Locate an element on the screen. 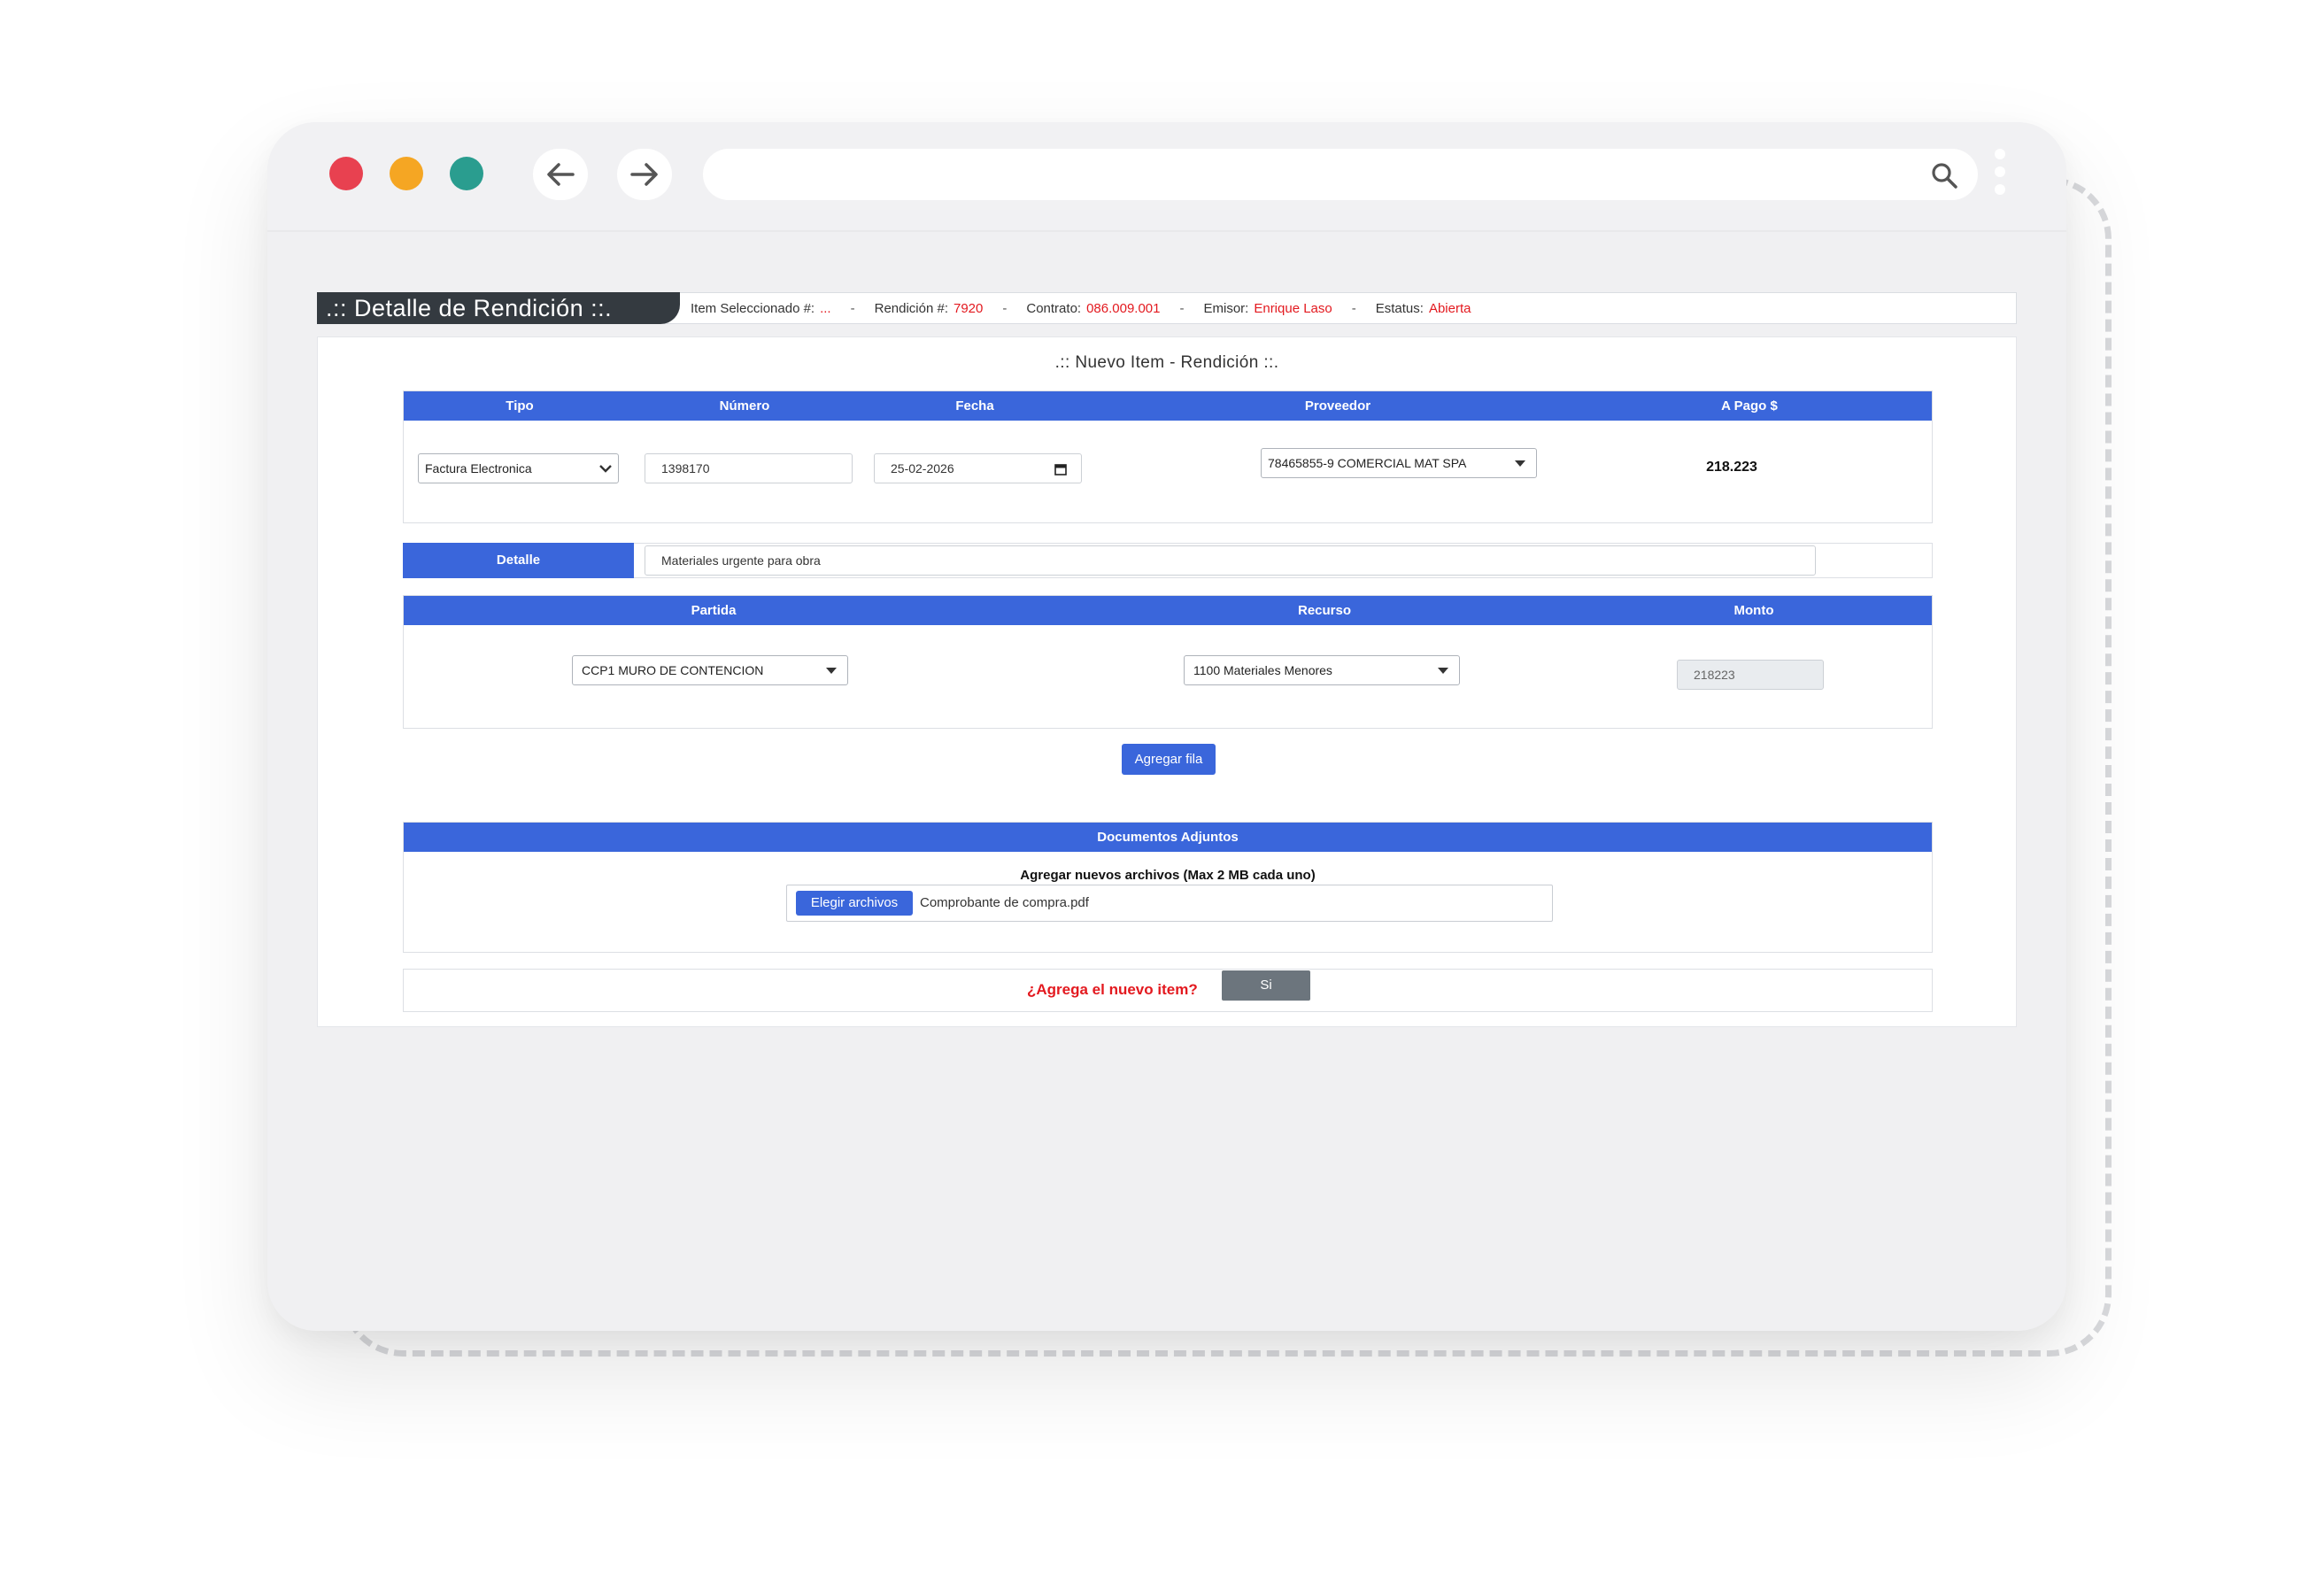  estatus-label: Estatus: is located at coordinates (1399, 308).